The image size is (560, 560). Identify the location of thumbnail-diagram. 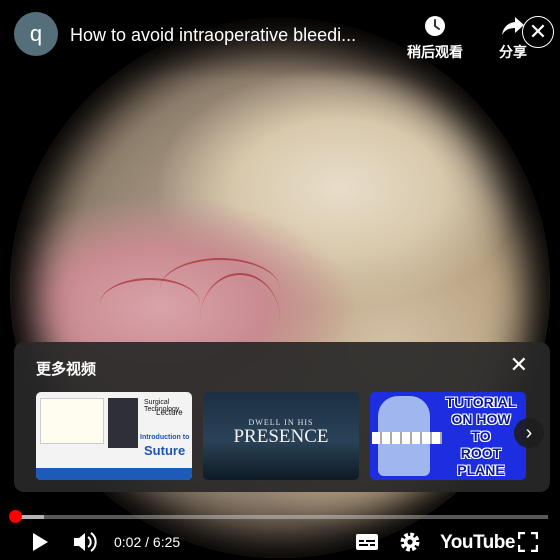
(72, 421).